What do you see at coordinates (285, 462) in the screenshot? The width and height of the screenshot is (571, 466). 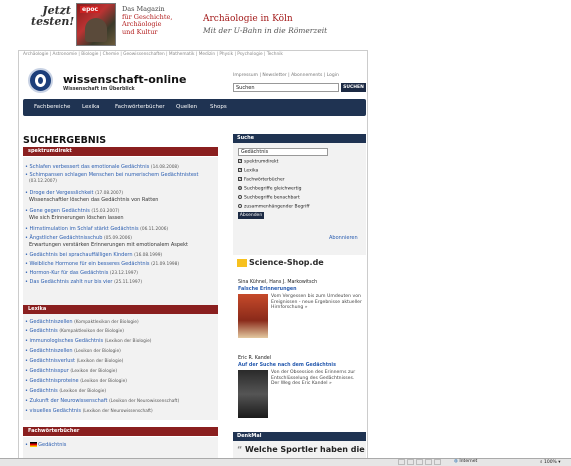 I see `browser-status-bar` at bounding box center [285, 462].